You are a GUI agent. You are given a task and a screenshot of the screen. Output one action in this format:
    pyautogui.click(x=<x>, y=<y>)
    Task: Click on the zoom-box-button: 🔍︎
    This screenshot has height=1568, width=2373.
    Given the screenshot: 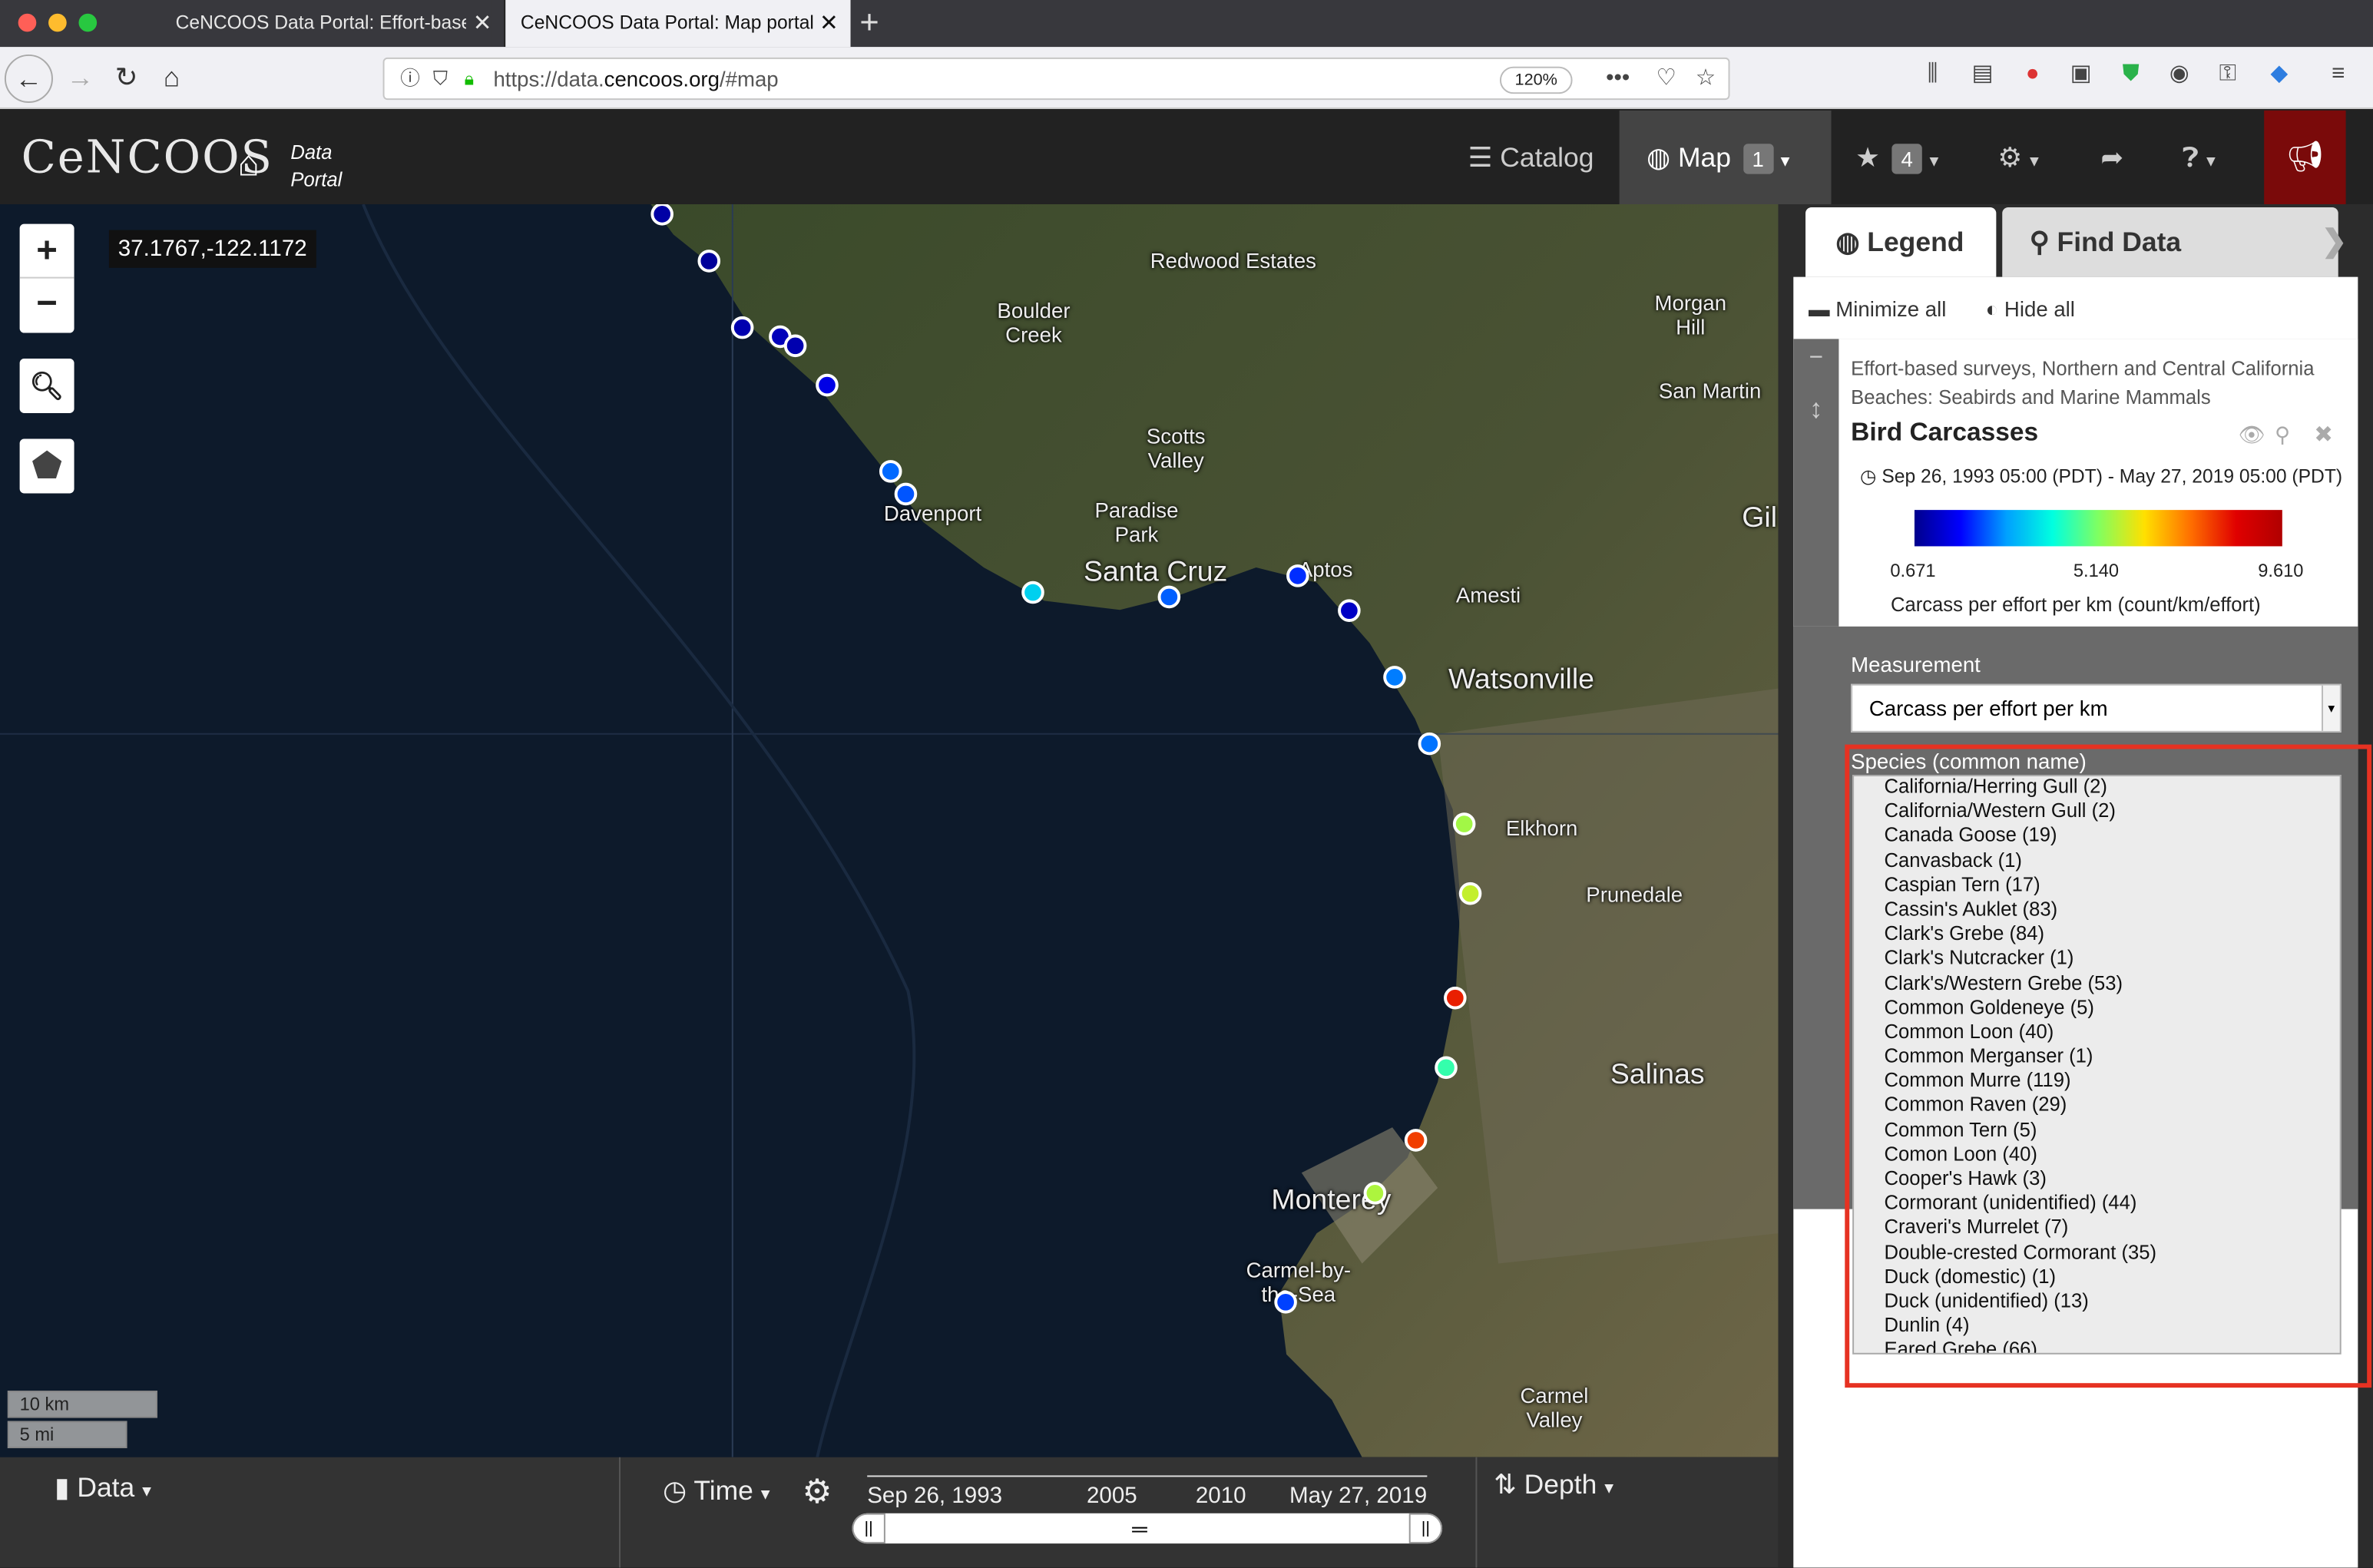 What is the action you would take?
    pyautogui.click(x=46, y=387)
    